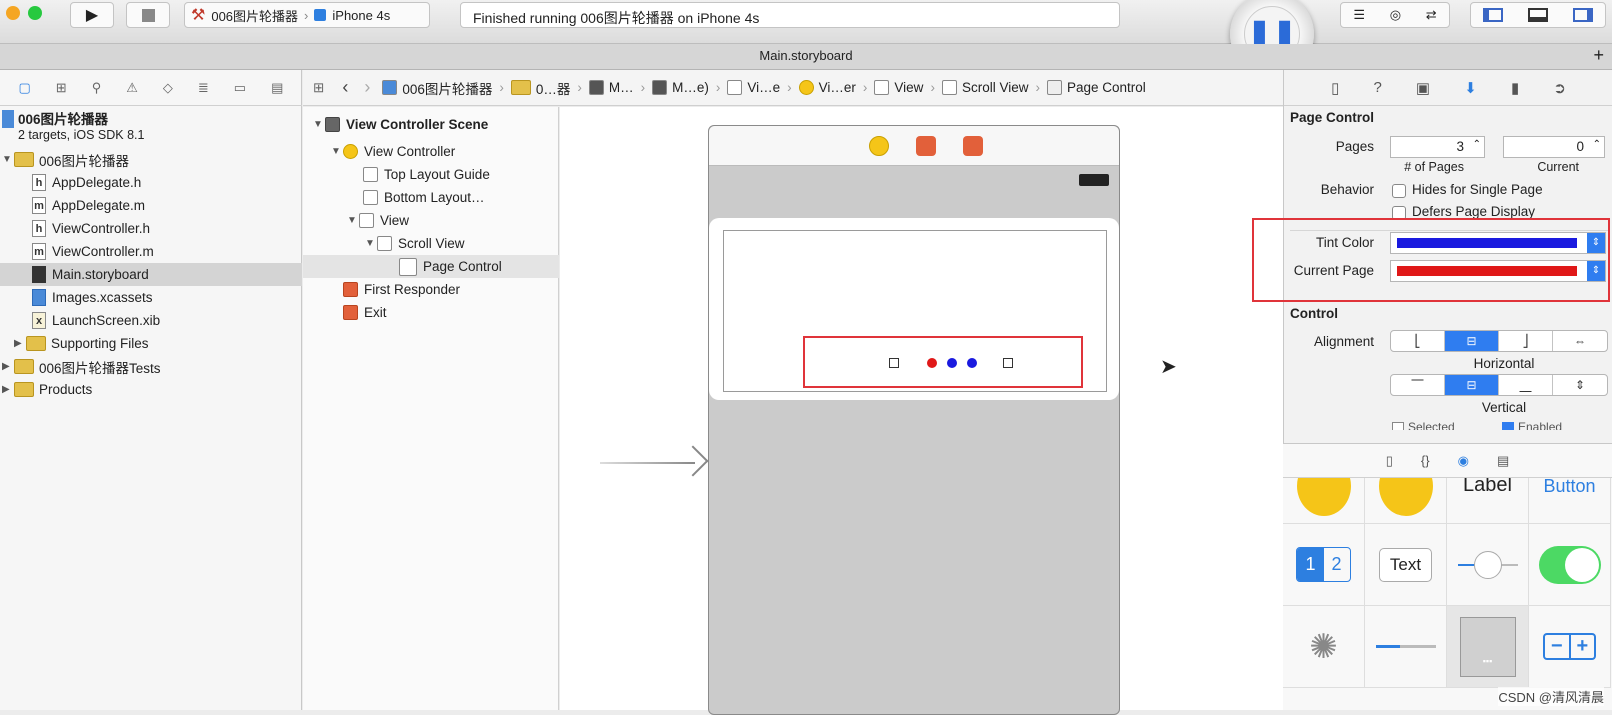 This screenshot has width=1612, height=715. Describe the element at coordinates (151, 389) in the screenshot. I see `nav-group-products: ▶ Products` at that location.